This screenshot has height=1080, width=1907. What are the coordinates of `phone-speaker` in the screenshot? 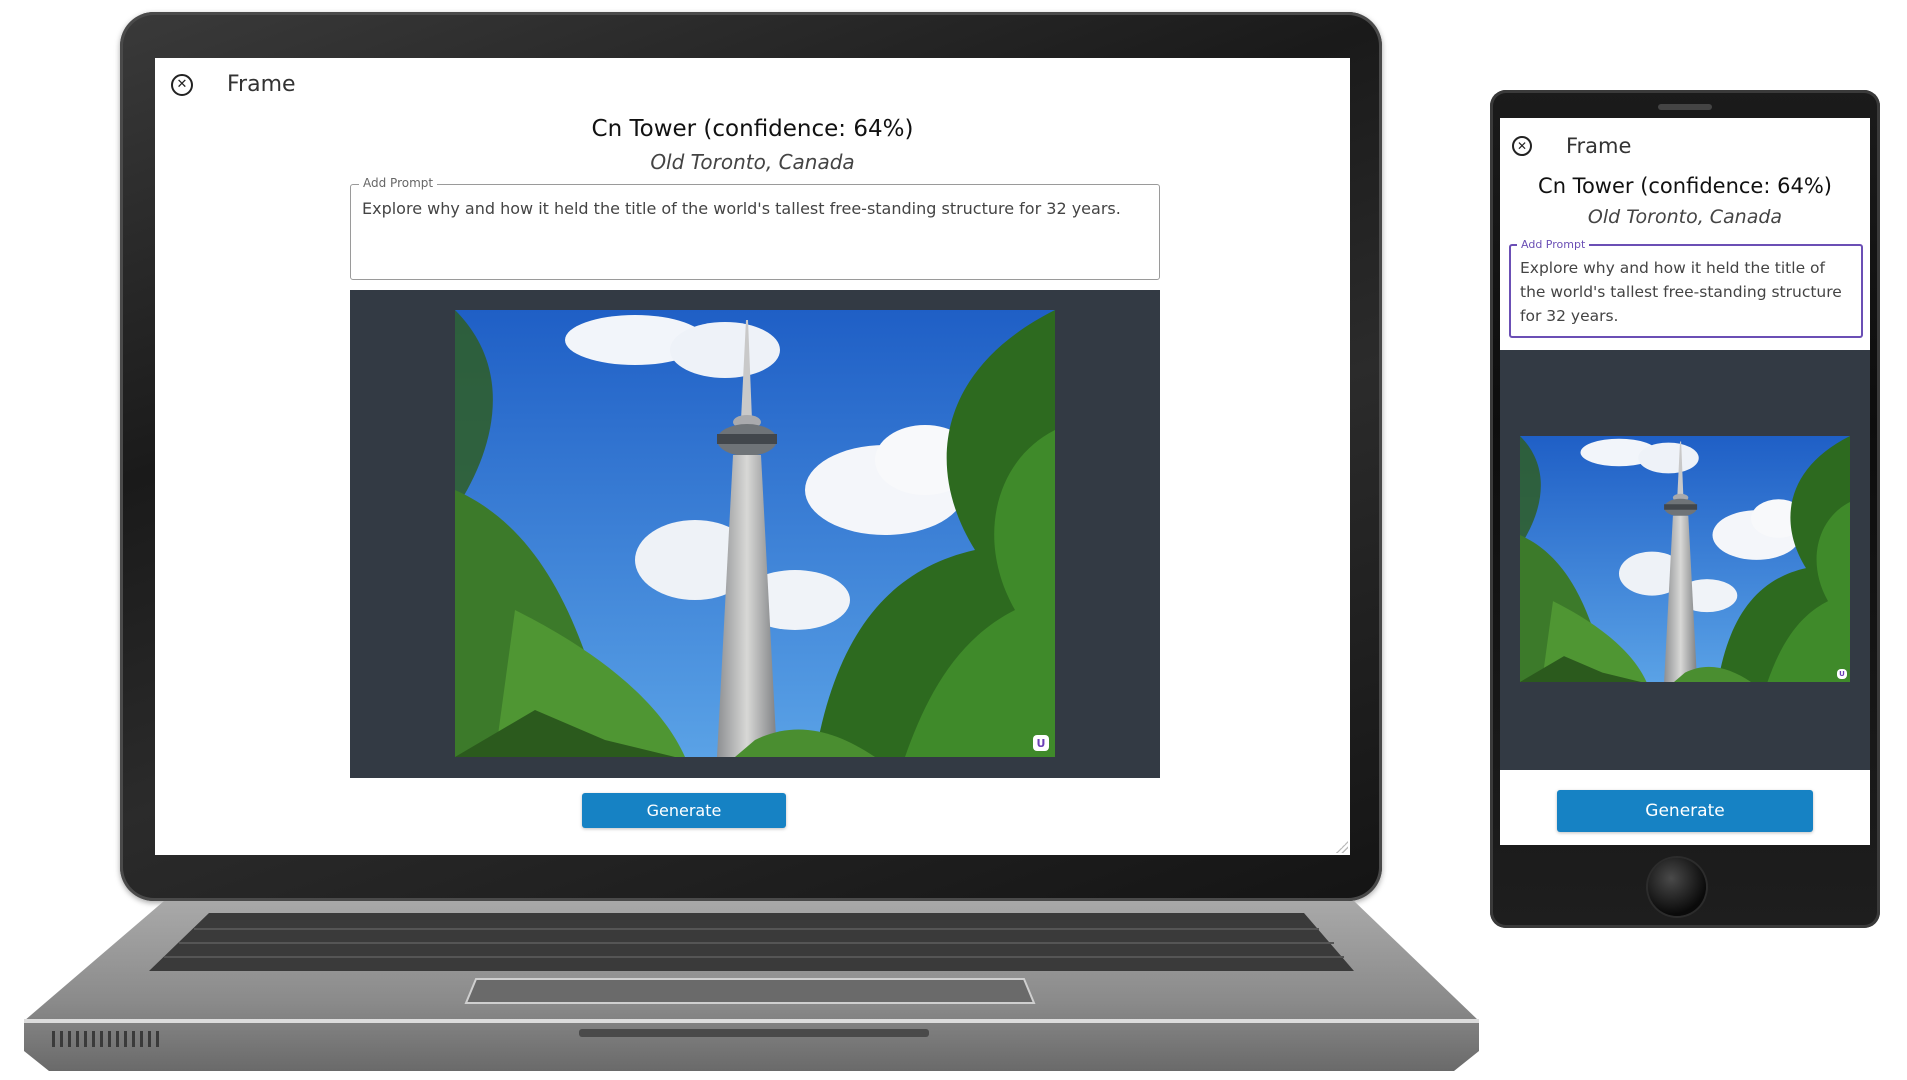 It's located at (1685, 107).